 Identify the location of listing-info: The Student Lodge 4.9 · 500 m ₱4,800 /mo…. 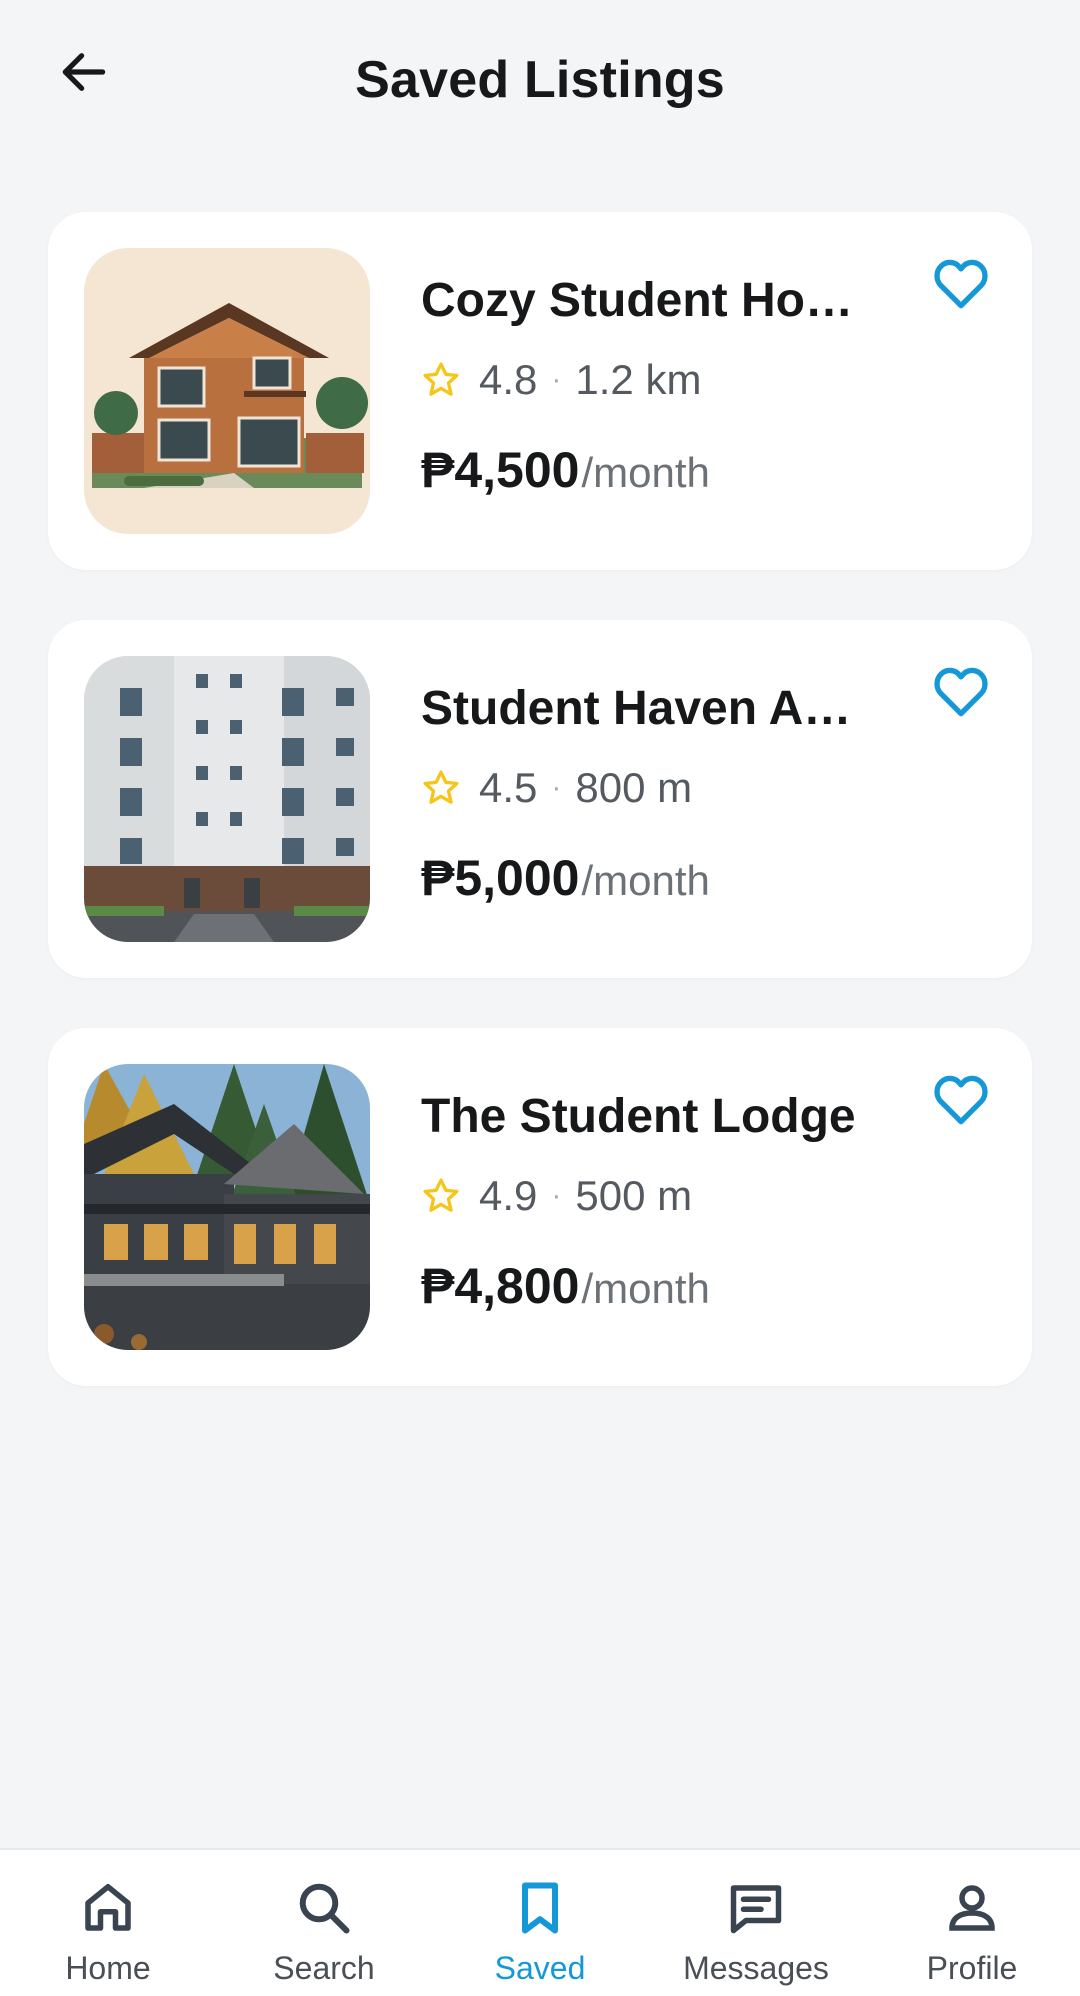
(656, 1203).